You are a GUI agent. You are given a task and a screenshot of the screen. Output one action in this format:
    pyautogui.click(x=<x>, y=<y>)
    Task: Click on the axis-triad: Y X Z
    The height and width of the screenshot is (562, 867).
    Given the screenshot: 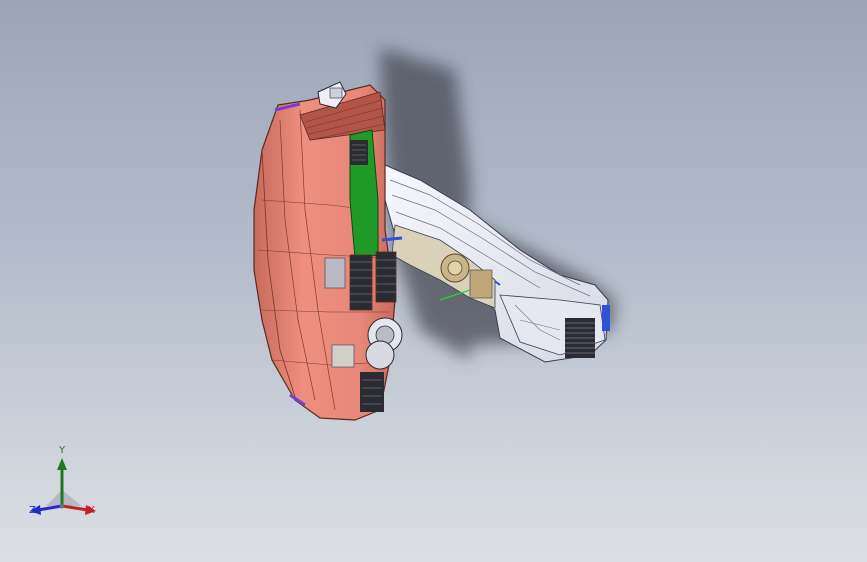 What is the action you would take?
    pyautogui.click(x=69, y=486)
    